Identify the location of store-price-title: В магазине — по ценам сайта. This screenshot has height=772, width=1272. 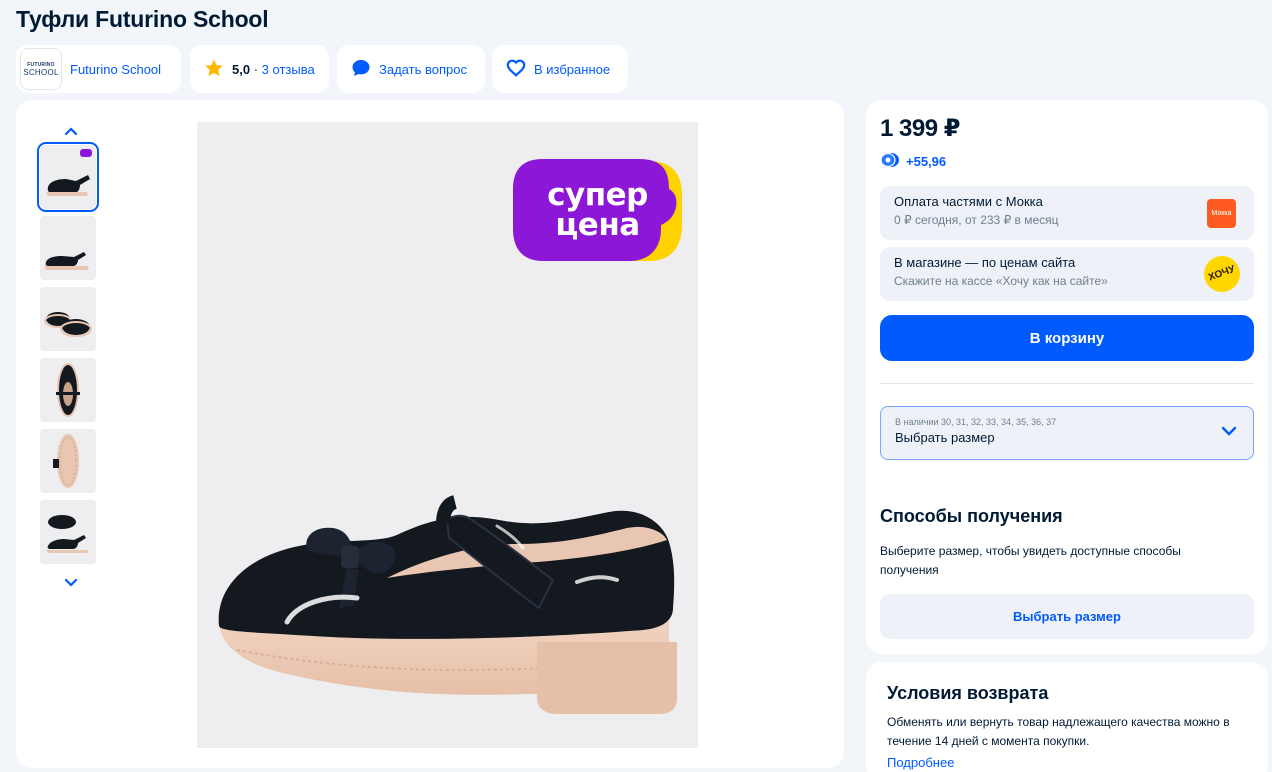
(985, 262).